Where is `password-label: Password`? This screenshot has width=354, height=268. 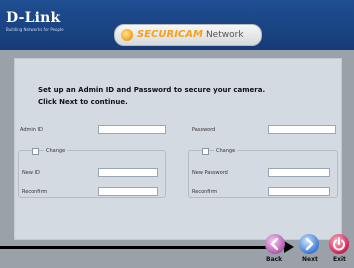 password-label: Password is located at coordinates (204, 130).